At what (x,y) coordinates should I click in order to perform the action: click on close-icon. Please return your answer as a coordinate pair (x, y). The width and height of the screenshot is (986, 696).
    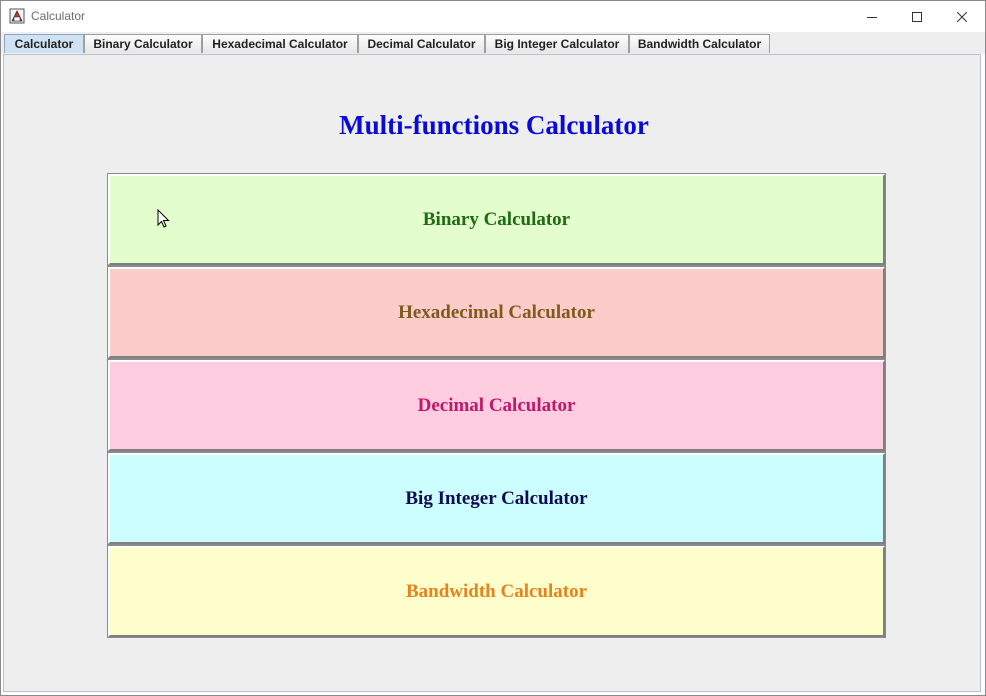
    Looking at the image, I should click on (962, 16).